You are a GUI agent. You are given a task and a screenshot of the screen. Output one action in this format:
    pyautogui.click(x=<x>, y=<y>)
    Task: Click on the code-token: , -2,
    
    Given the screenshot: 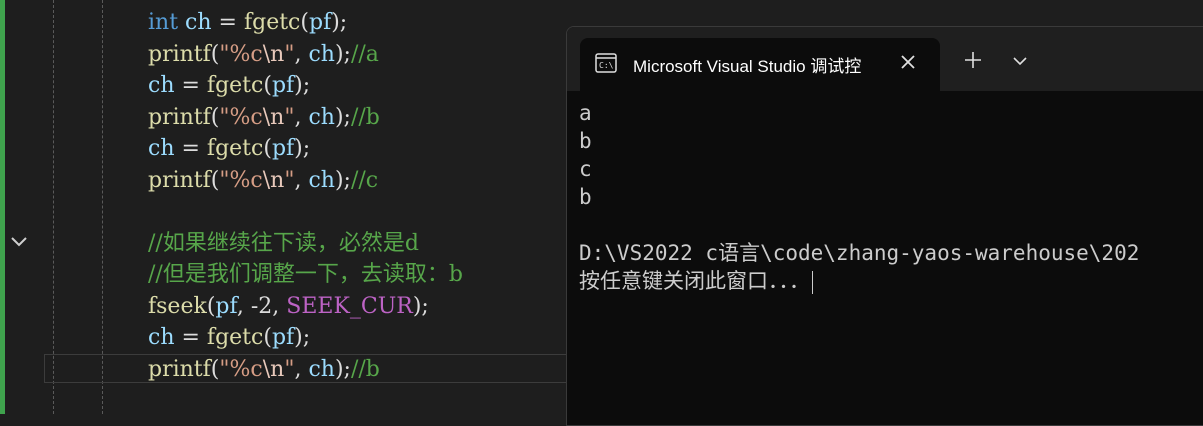 What is the action you would take?
    pyautogui.click(x=261, y=306)
    